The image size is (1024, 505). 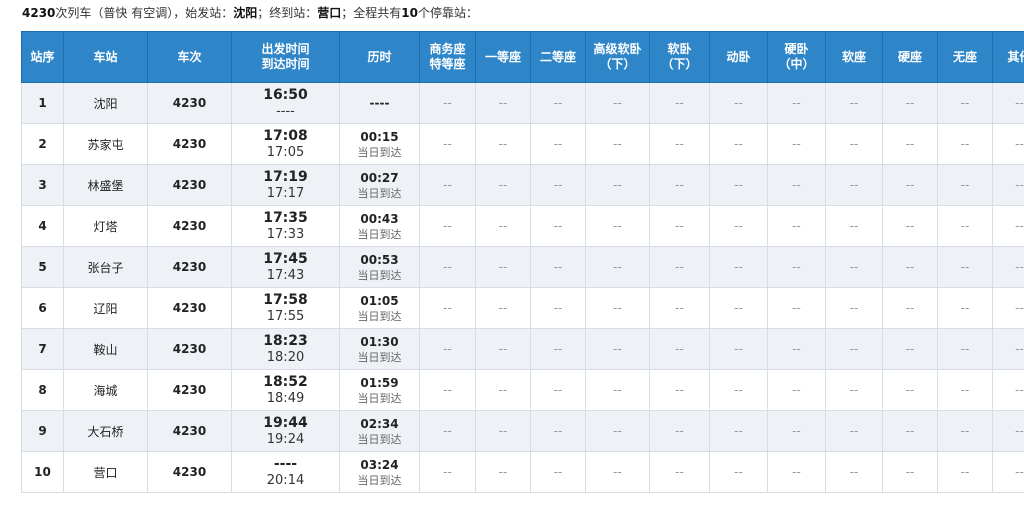 I want to click on arrive-time: 17:17, so click(x=285, y=193).